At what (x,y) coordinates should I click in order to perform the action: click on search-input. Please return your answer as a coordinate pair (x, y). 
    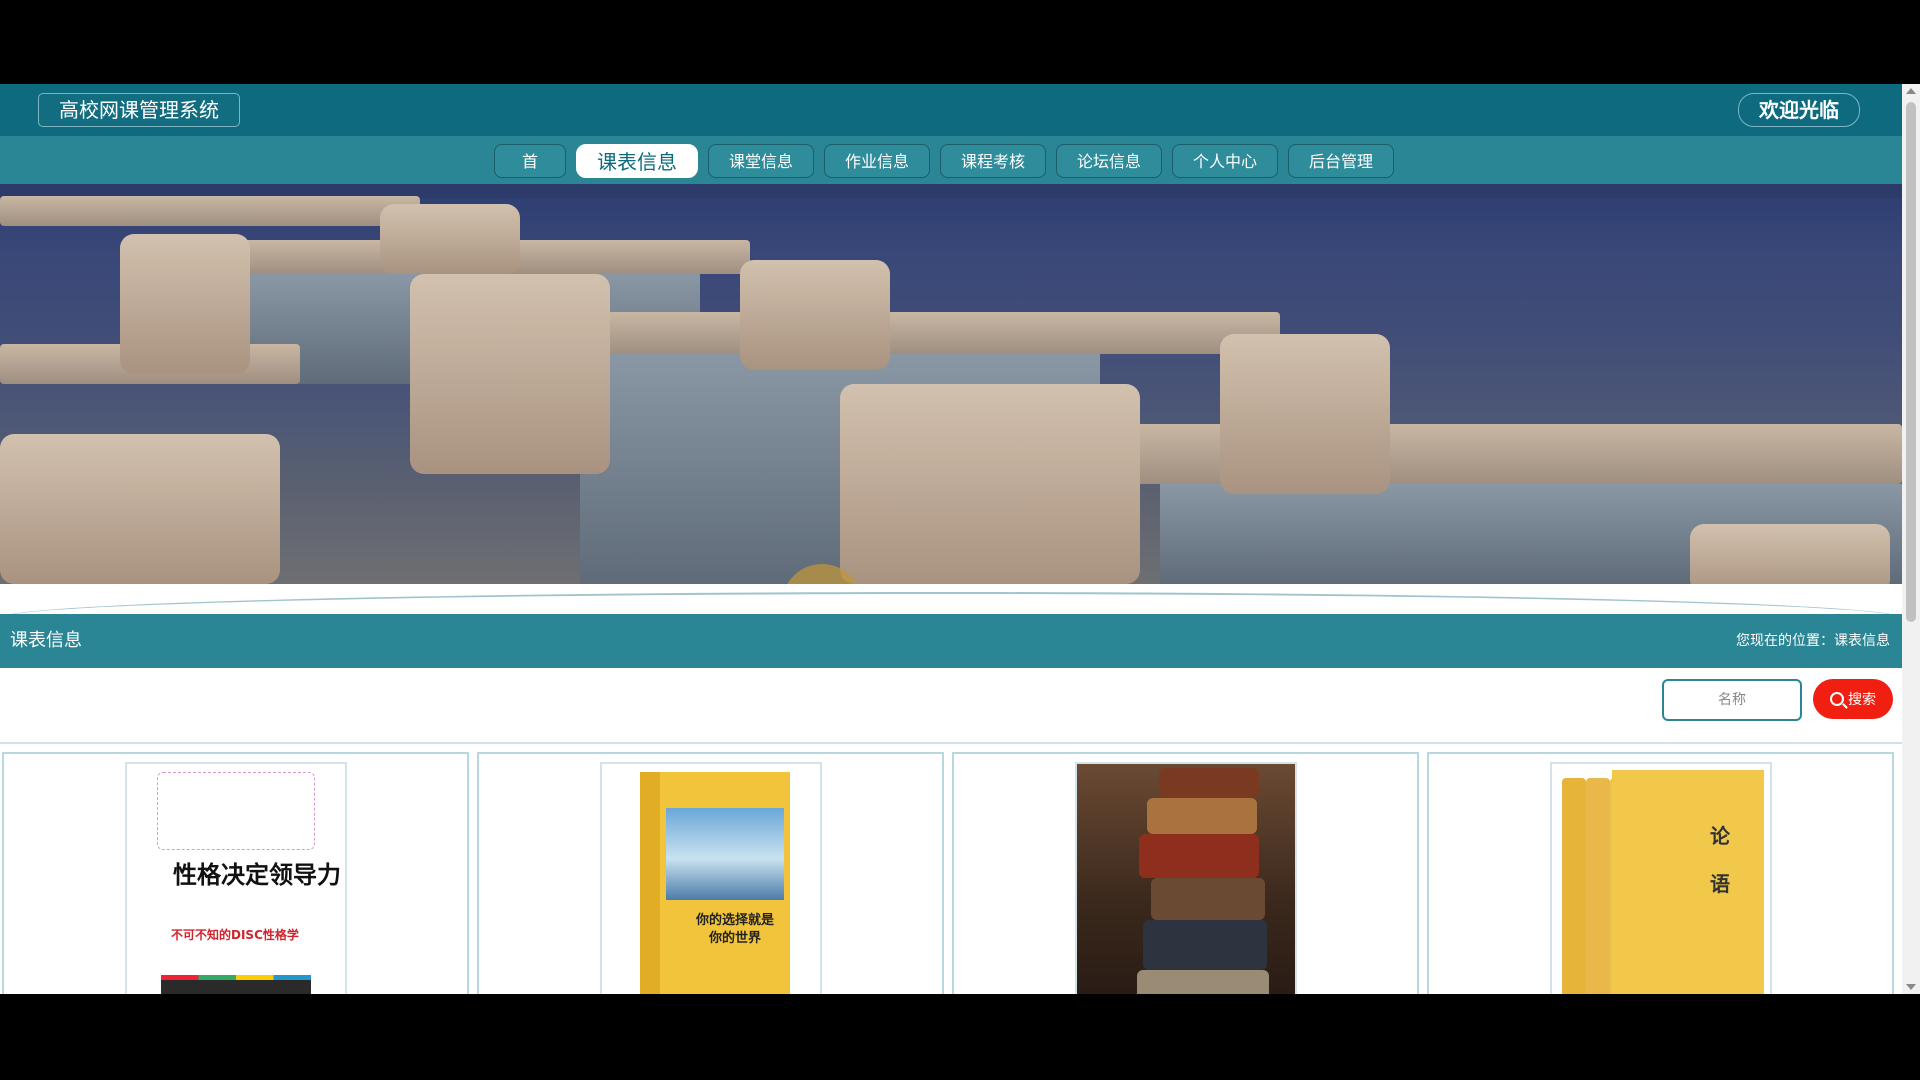
    Looking at the image, I should click on (1732, 700).